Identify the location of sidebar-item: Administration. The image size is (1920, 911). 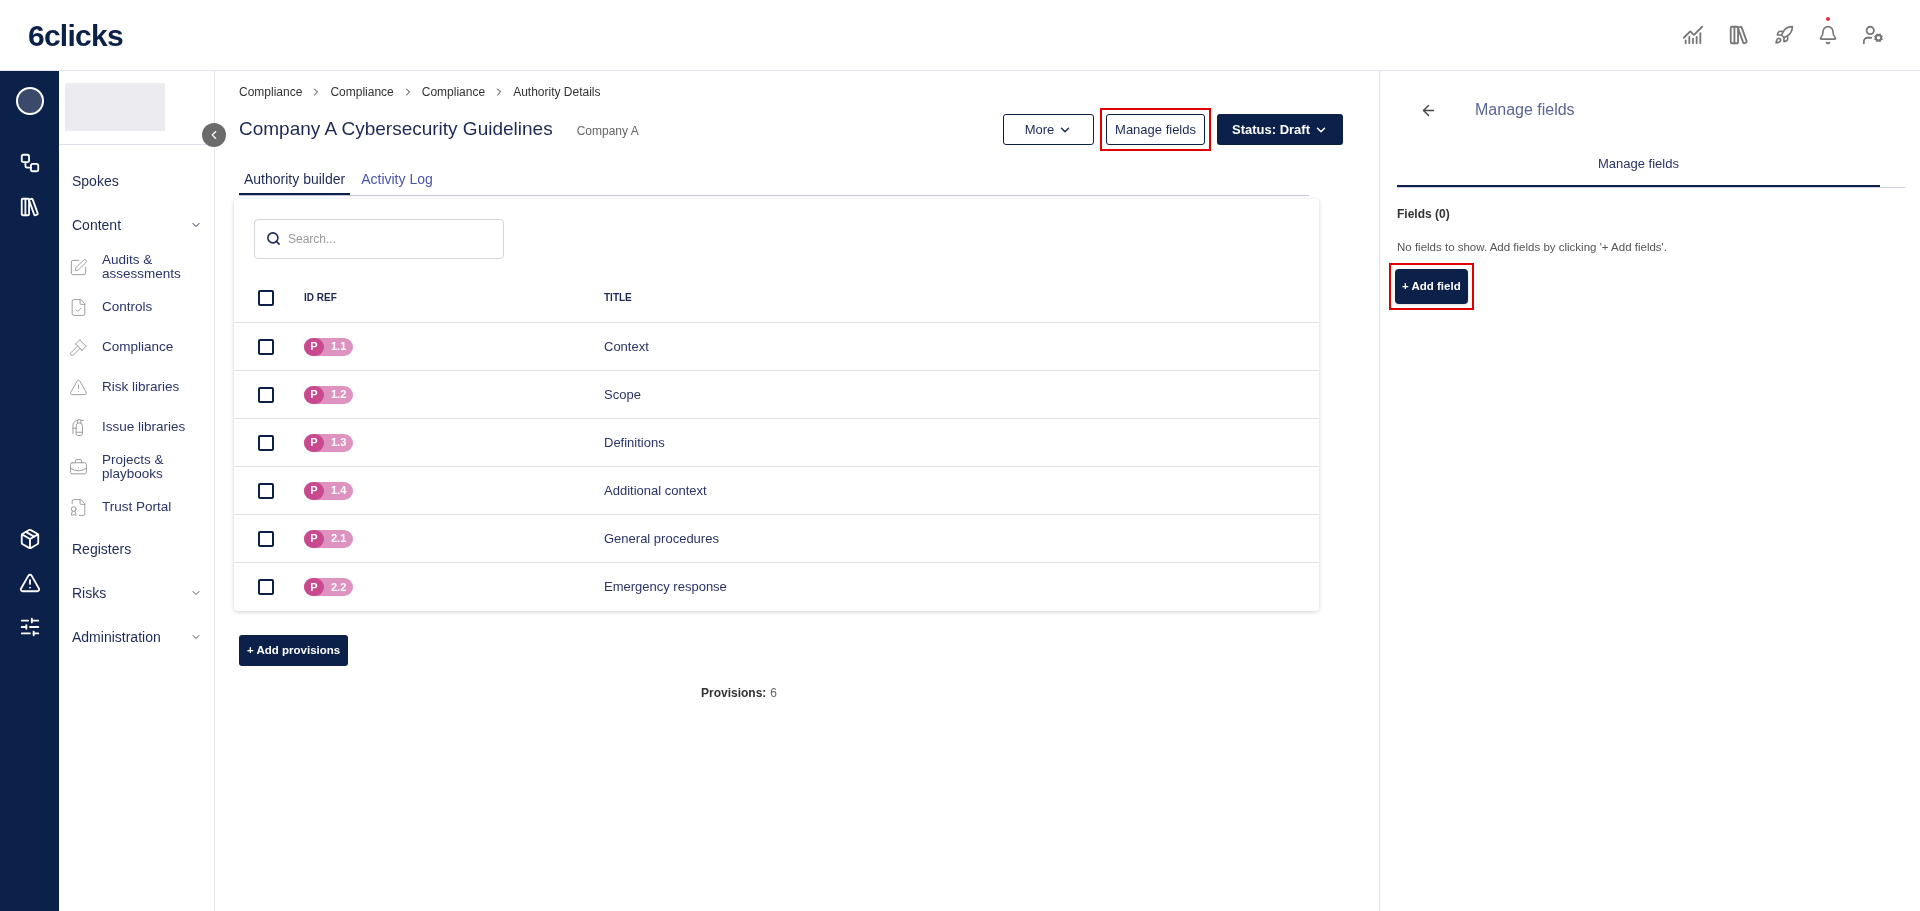
(136, 637).